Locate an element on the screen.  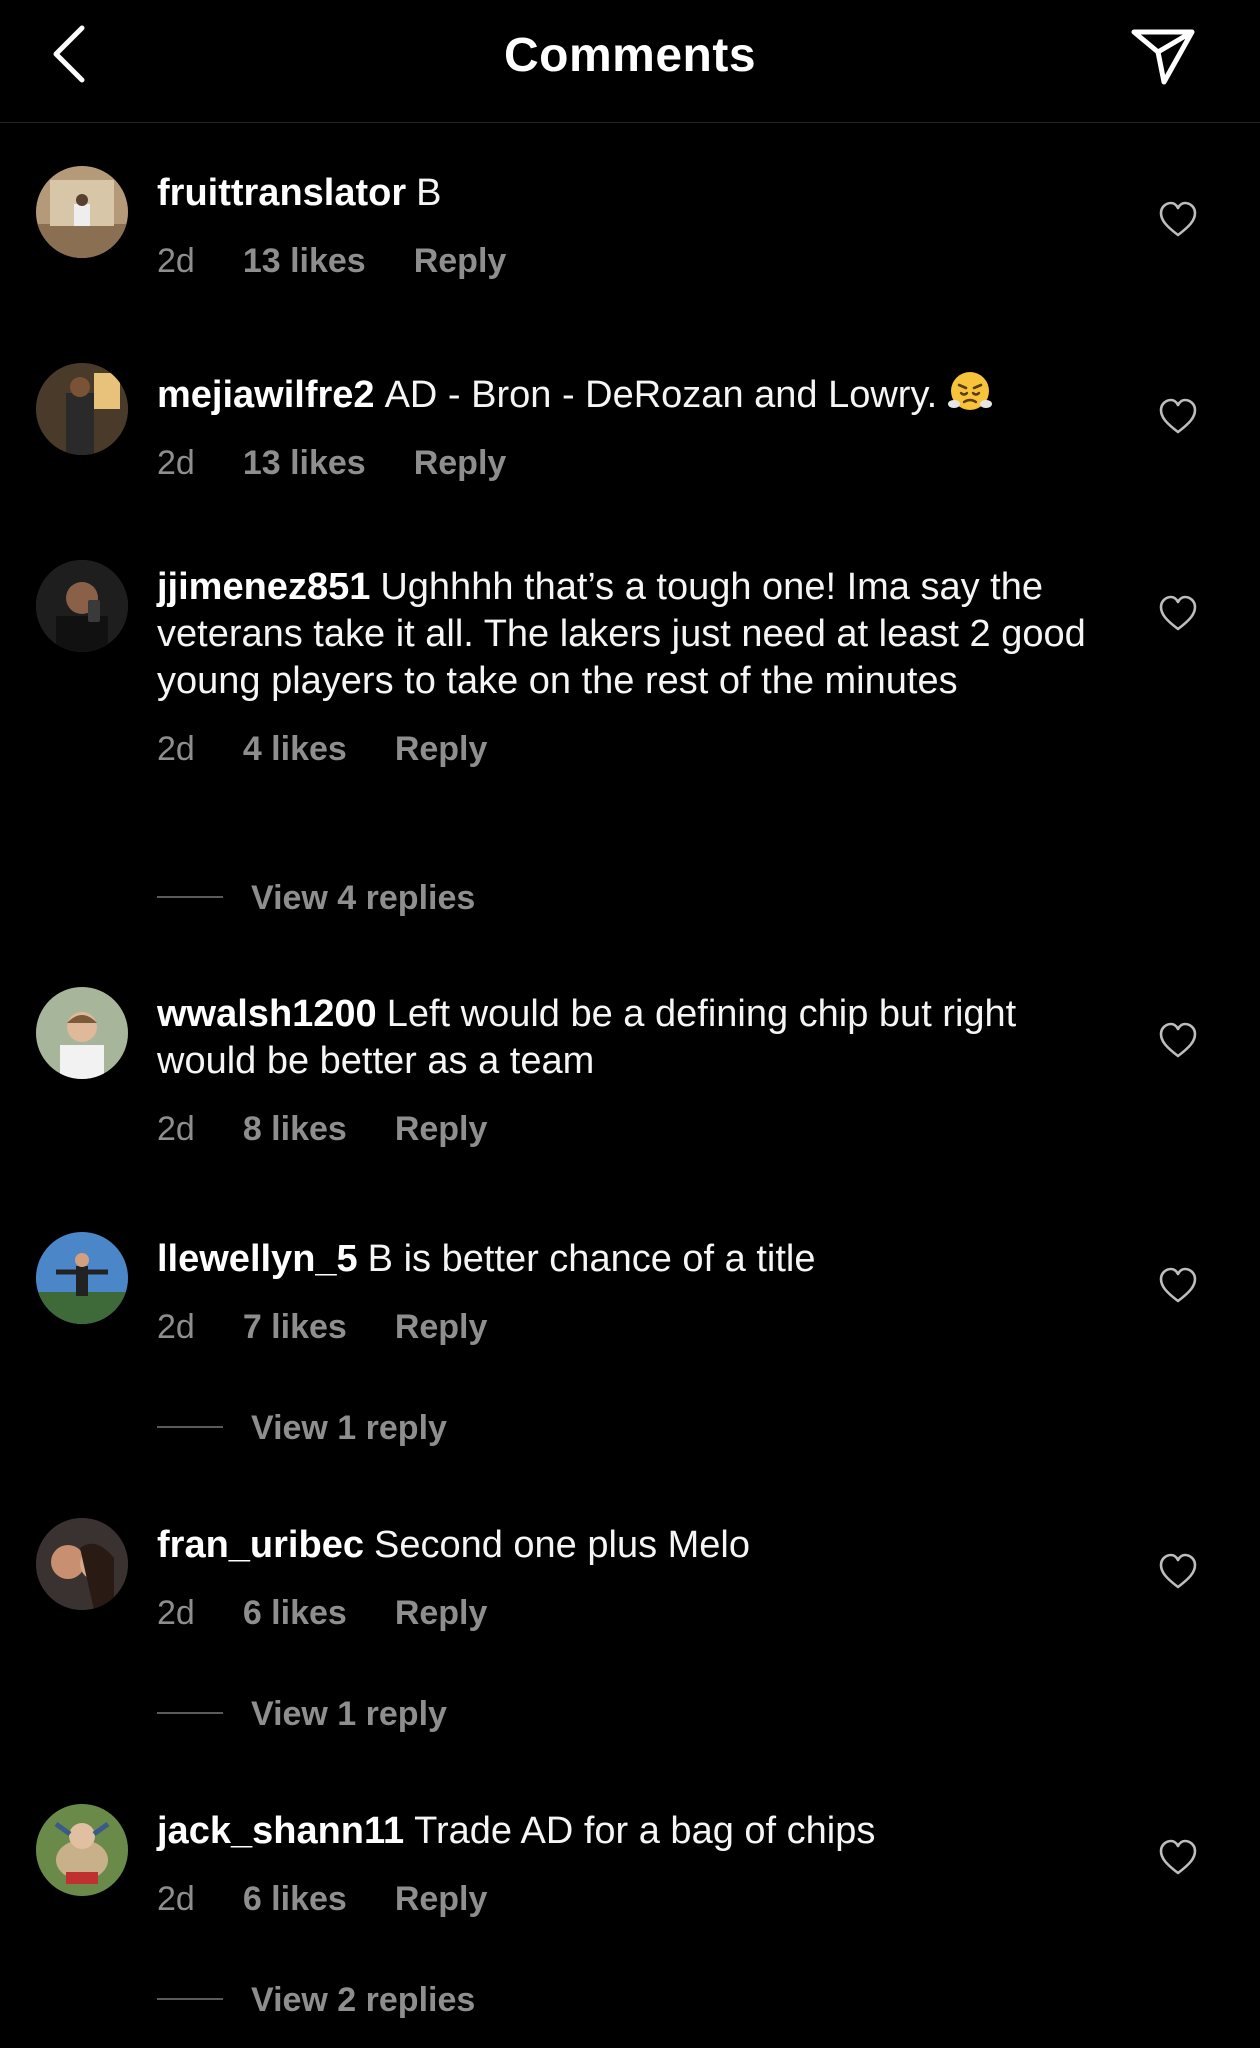
view-replies-button: View 4 replies is located at coordinates (316, 898).